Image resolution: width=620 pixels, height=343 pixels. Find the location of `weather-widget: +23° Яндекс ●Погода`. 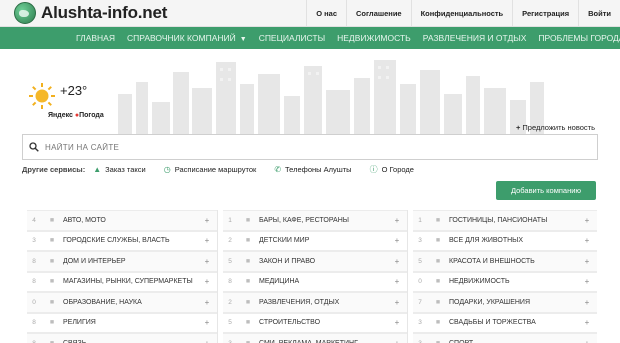

weather-widget: +23° Яндекс ●Погода is located at coordinates (83, 101).